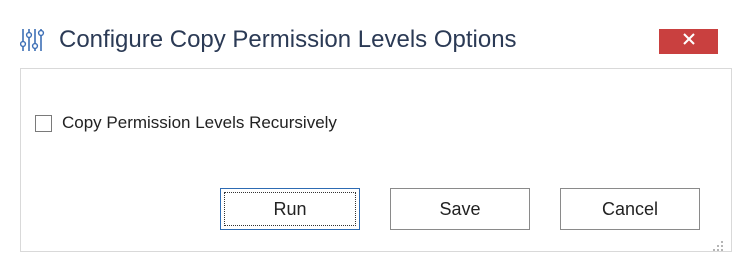  Describe the element at coordinates (32, 40) in the screenshot. I see `sliders-icon` at that location.